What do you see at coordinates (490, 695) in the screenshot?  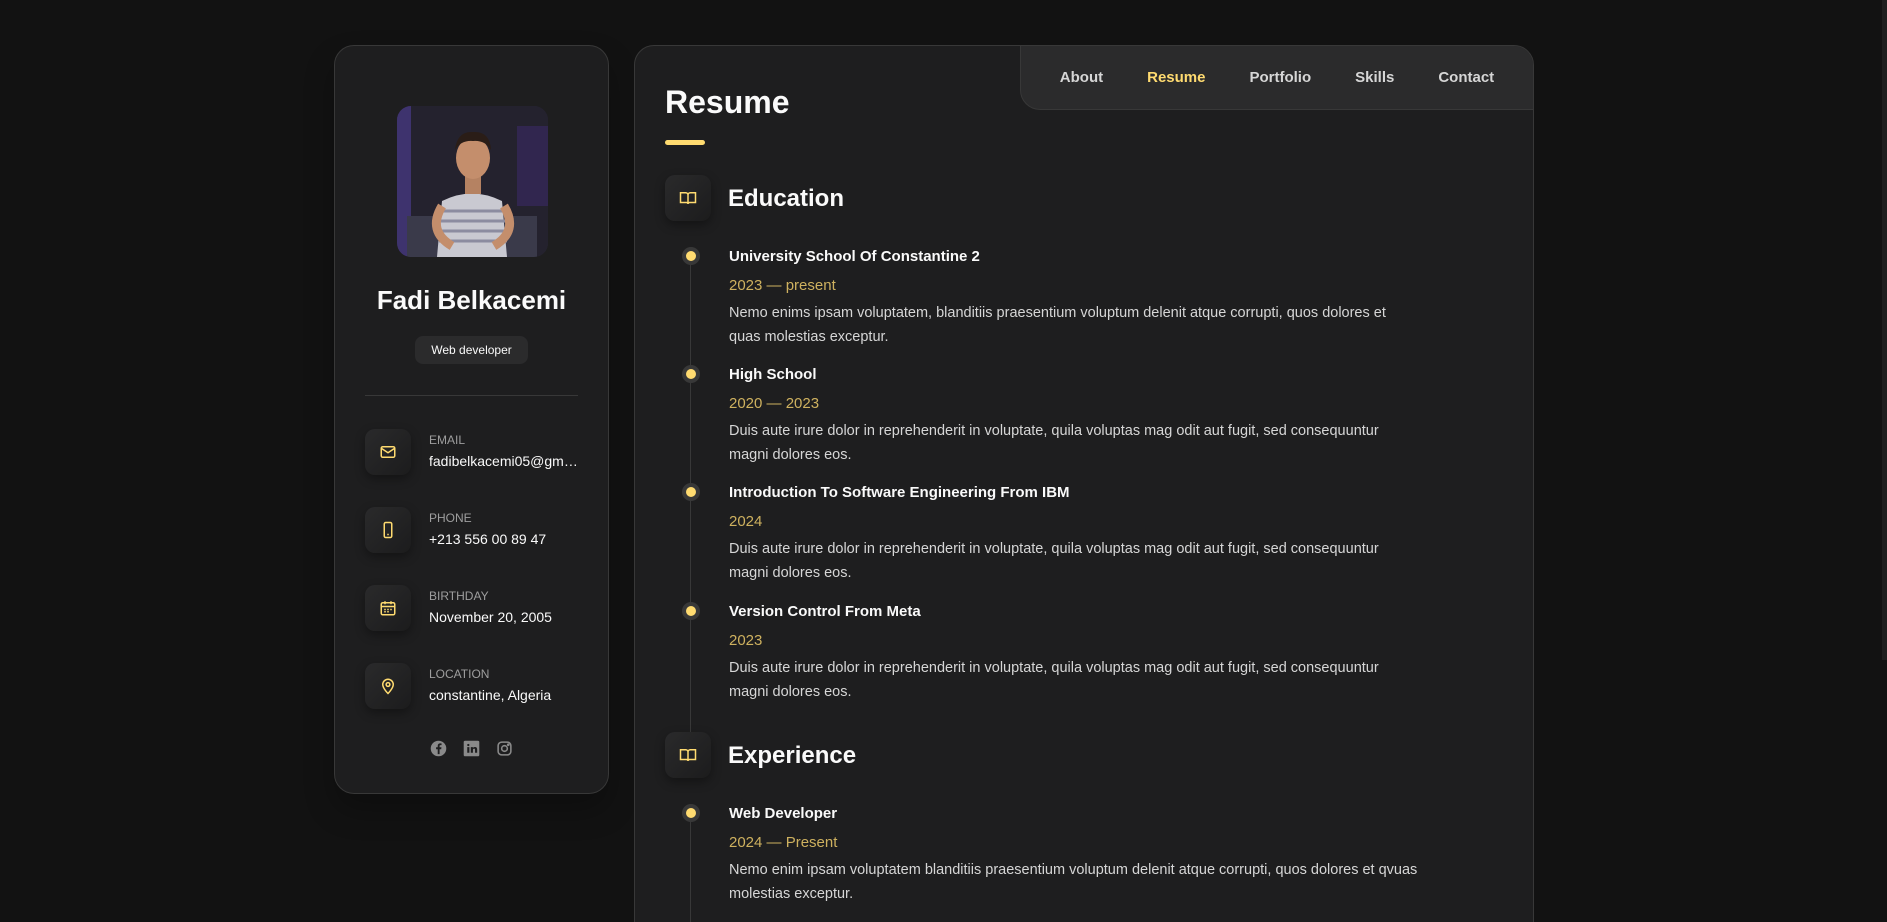 I see `contact-value: constantine, Algeria` at bounding box center [490, 695].